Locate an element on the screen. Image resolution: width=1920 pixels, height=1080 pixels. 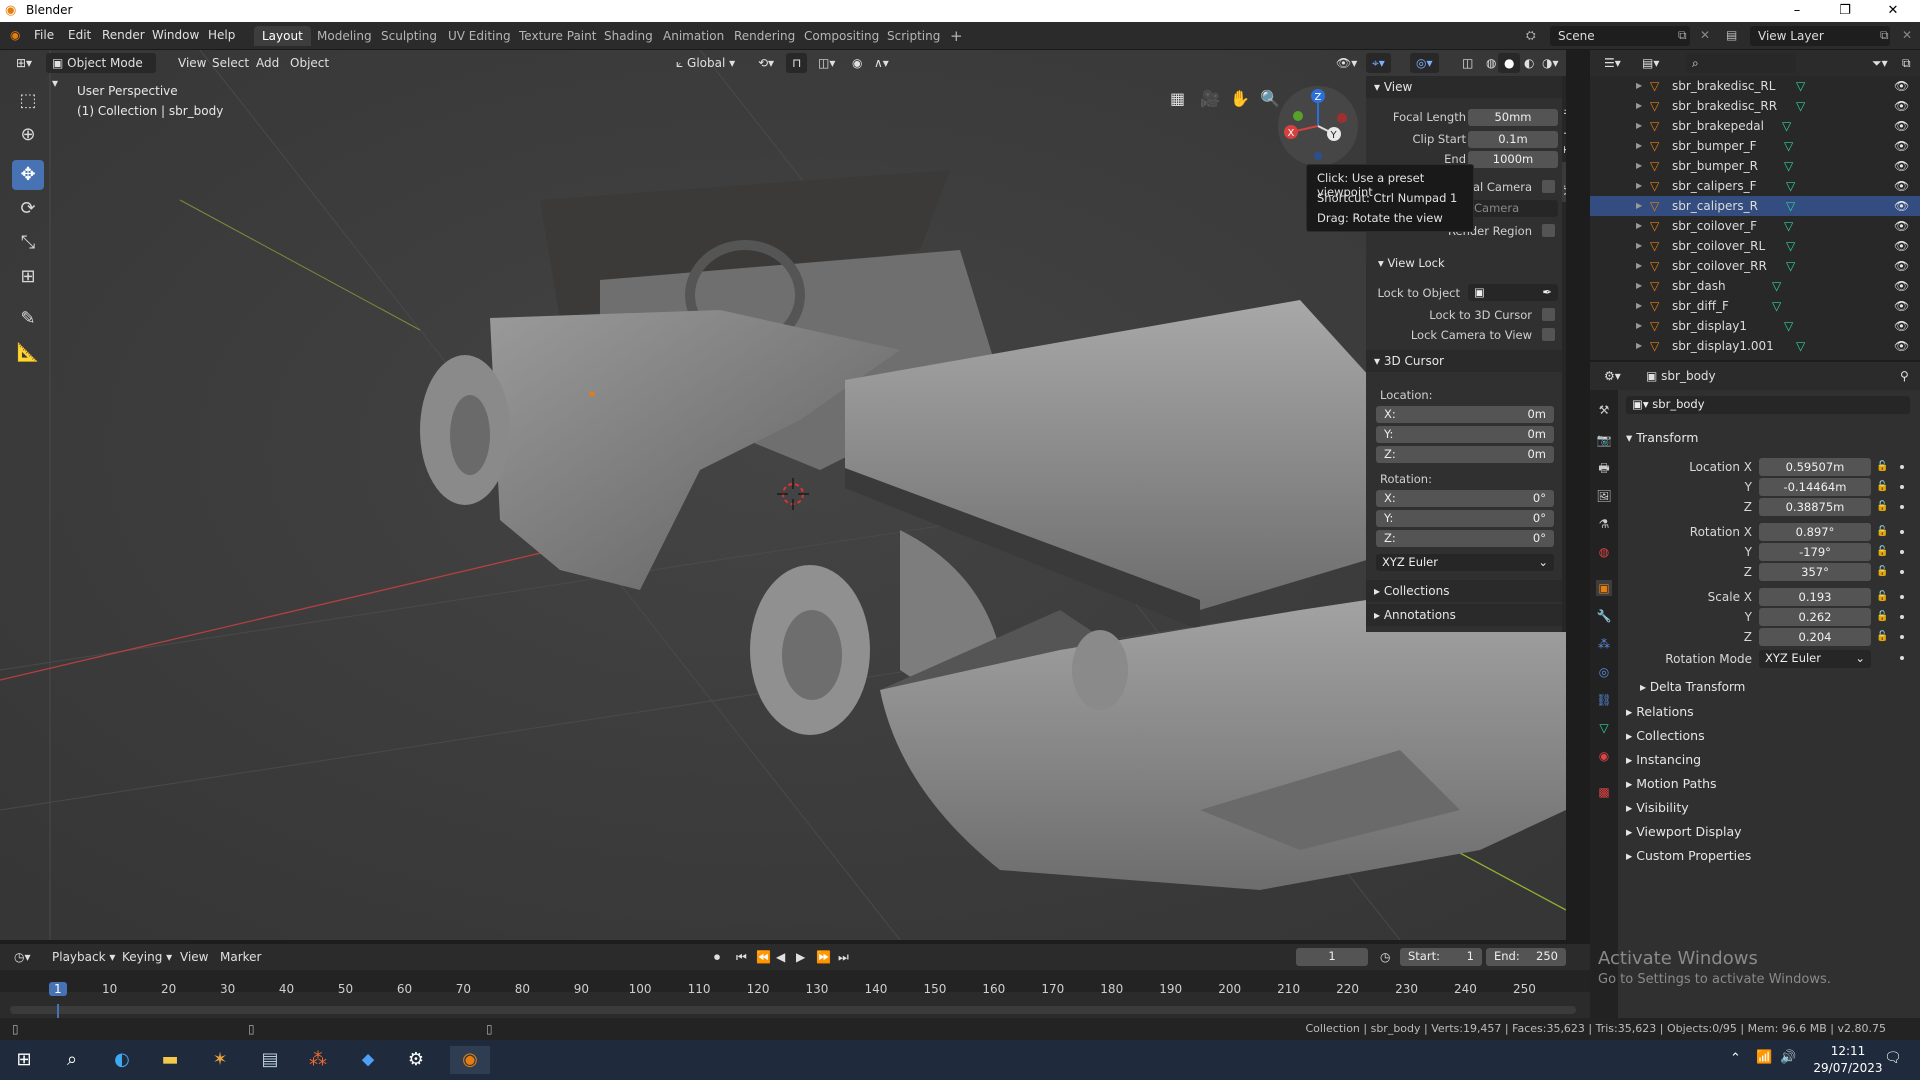
properties-editor-type-icon: ⚙▾ is located at coordinates (1612, 376).